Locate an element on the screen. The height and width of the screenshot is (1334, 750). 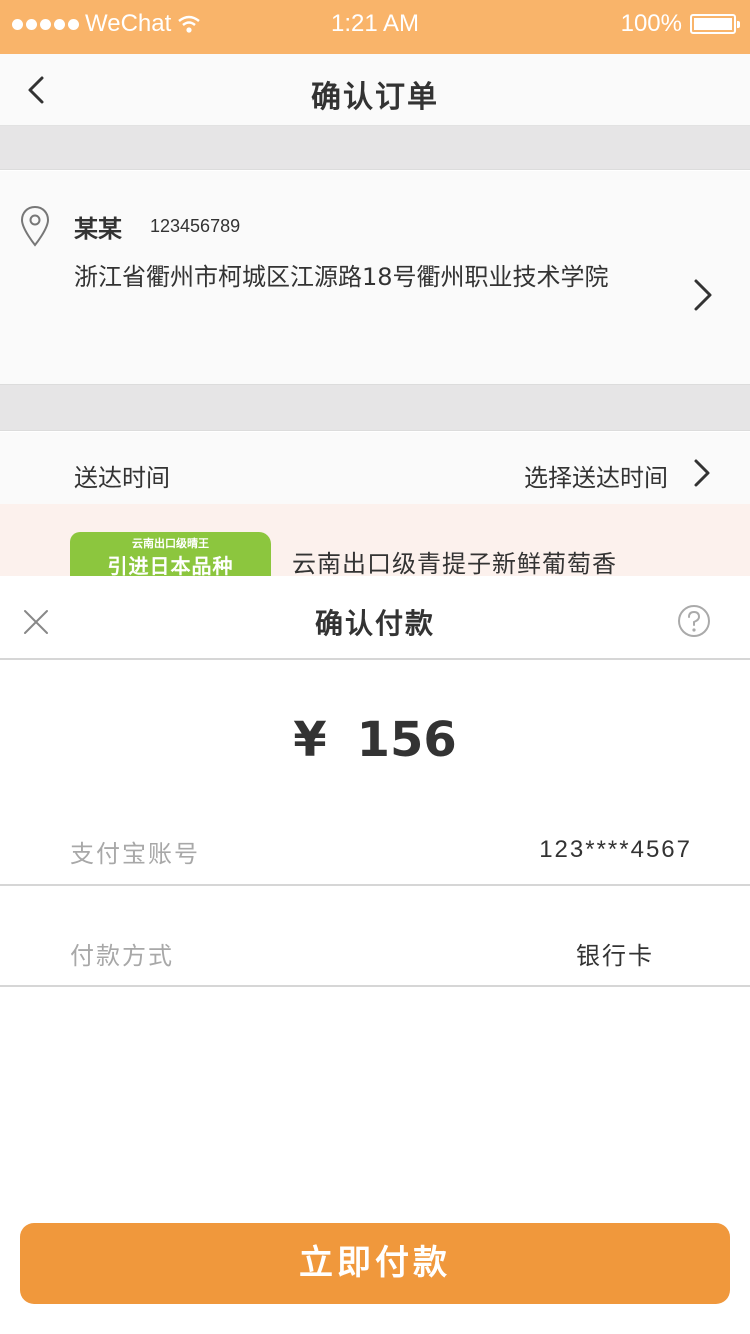
delivery-time-label: 送达时间 is located at coordinates (122, 478).